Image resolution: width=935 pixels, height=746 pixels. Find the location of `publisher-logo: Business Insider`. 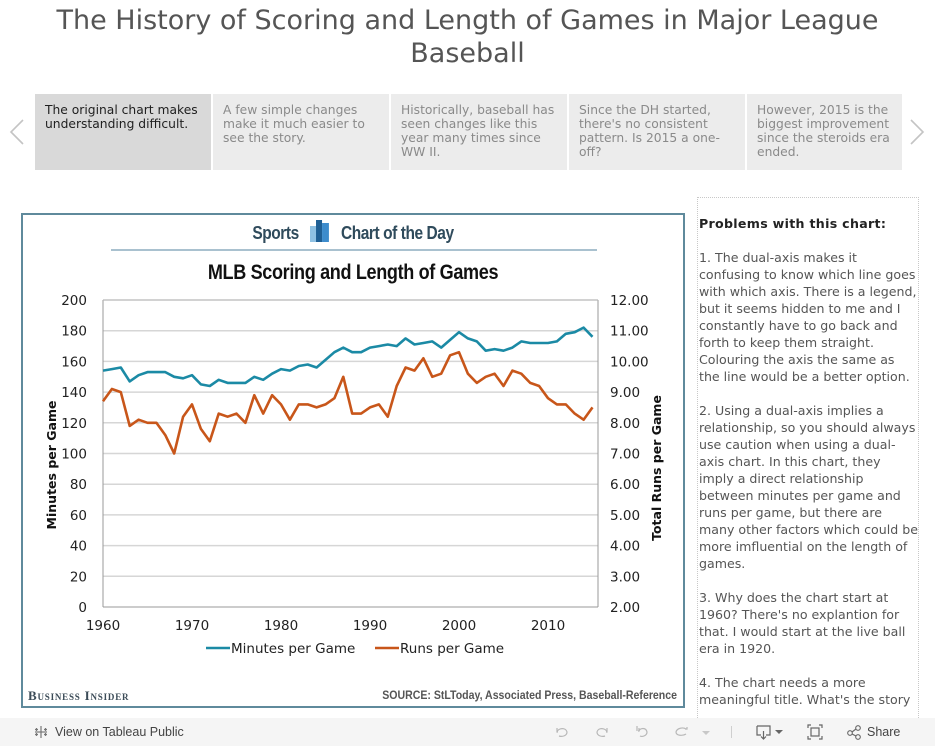

publisher-logo: Business Insider is located at coordinates (79, 695).